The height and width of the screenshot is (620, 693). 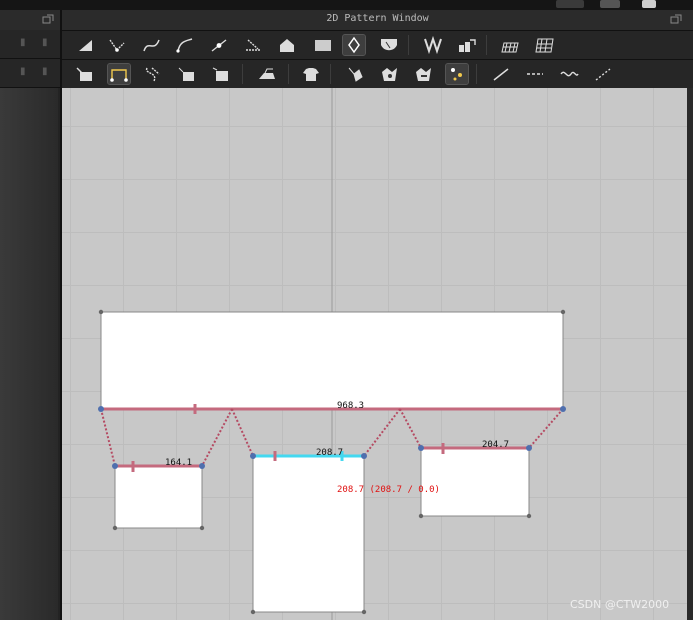 I want to click on measure-middle-detail: 208.7 (208.7 / 0.0), so click(x=388, y=490).